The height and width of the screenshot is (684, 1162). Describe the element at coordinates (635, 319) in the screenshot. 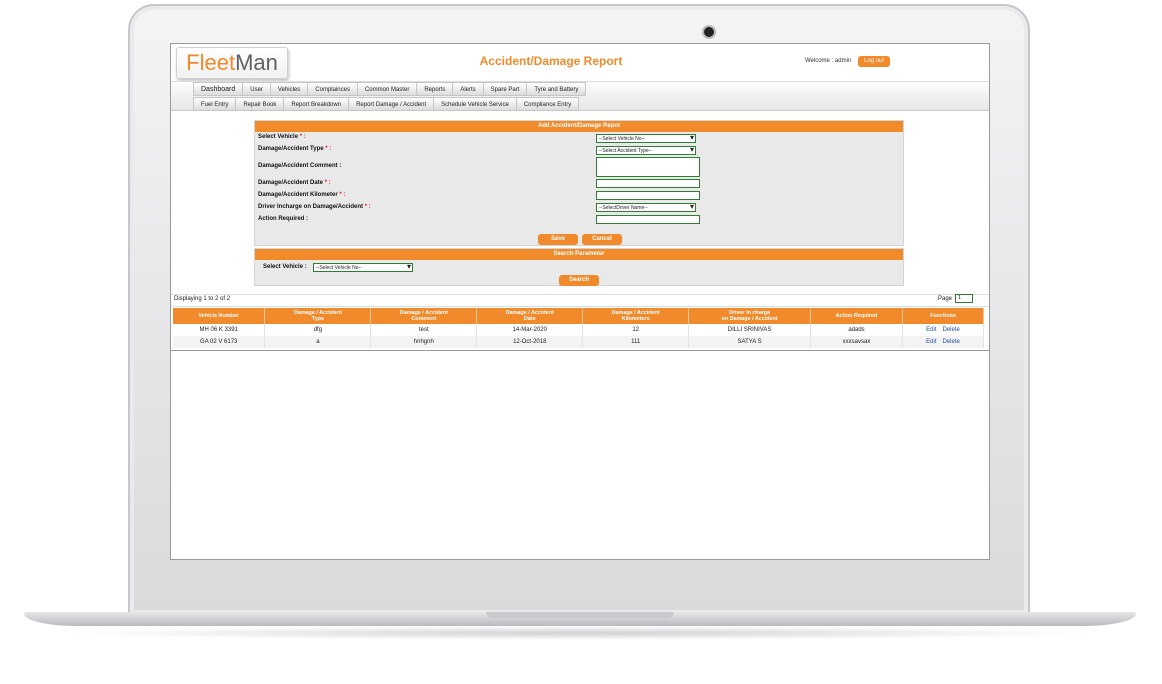

I see `col-text: Kilometers` at that location.